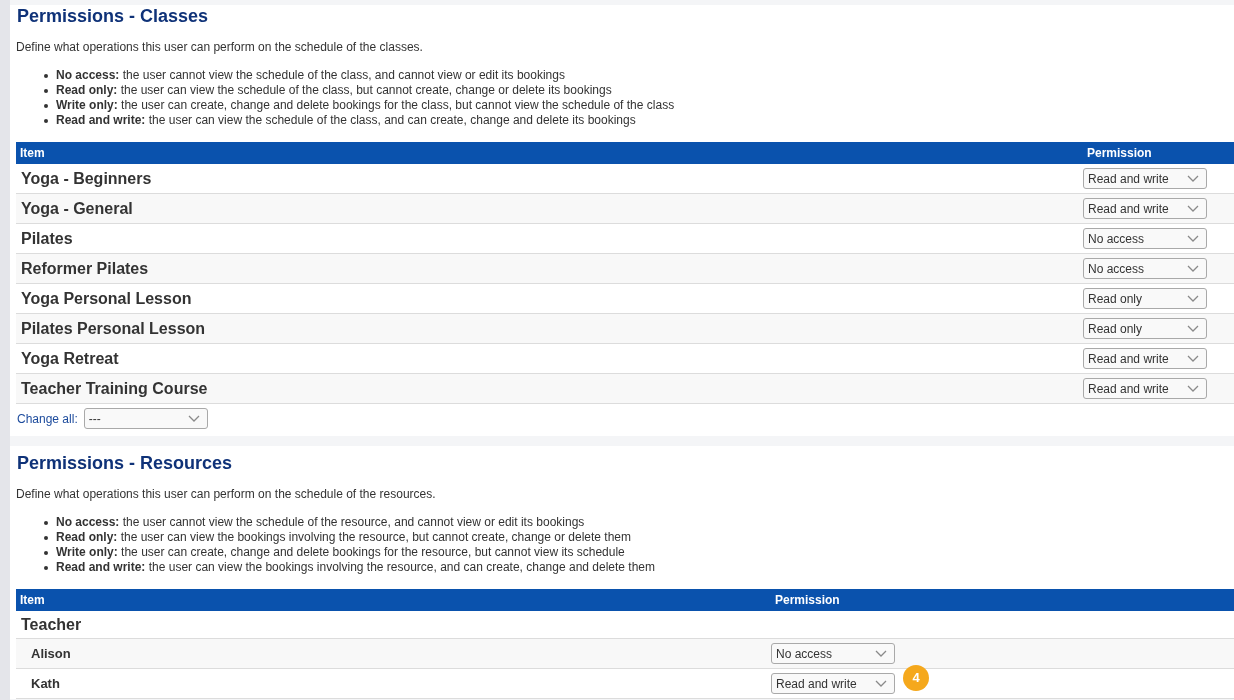 The width and height of the screenshot is (1234, 700). What do you see at coordinates (320, 522) in the screenshot?
I see `legend-text: No access: the user cannot view the schedule of the resource, and cannot view or edit its bookings` at bounding box center [320, 522].